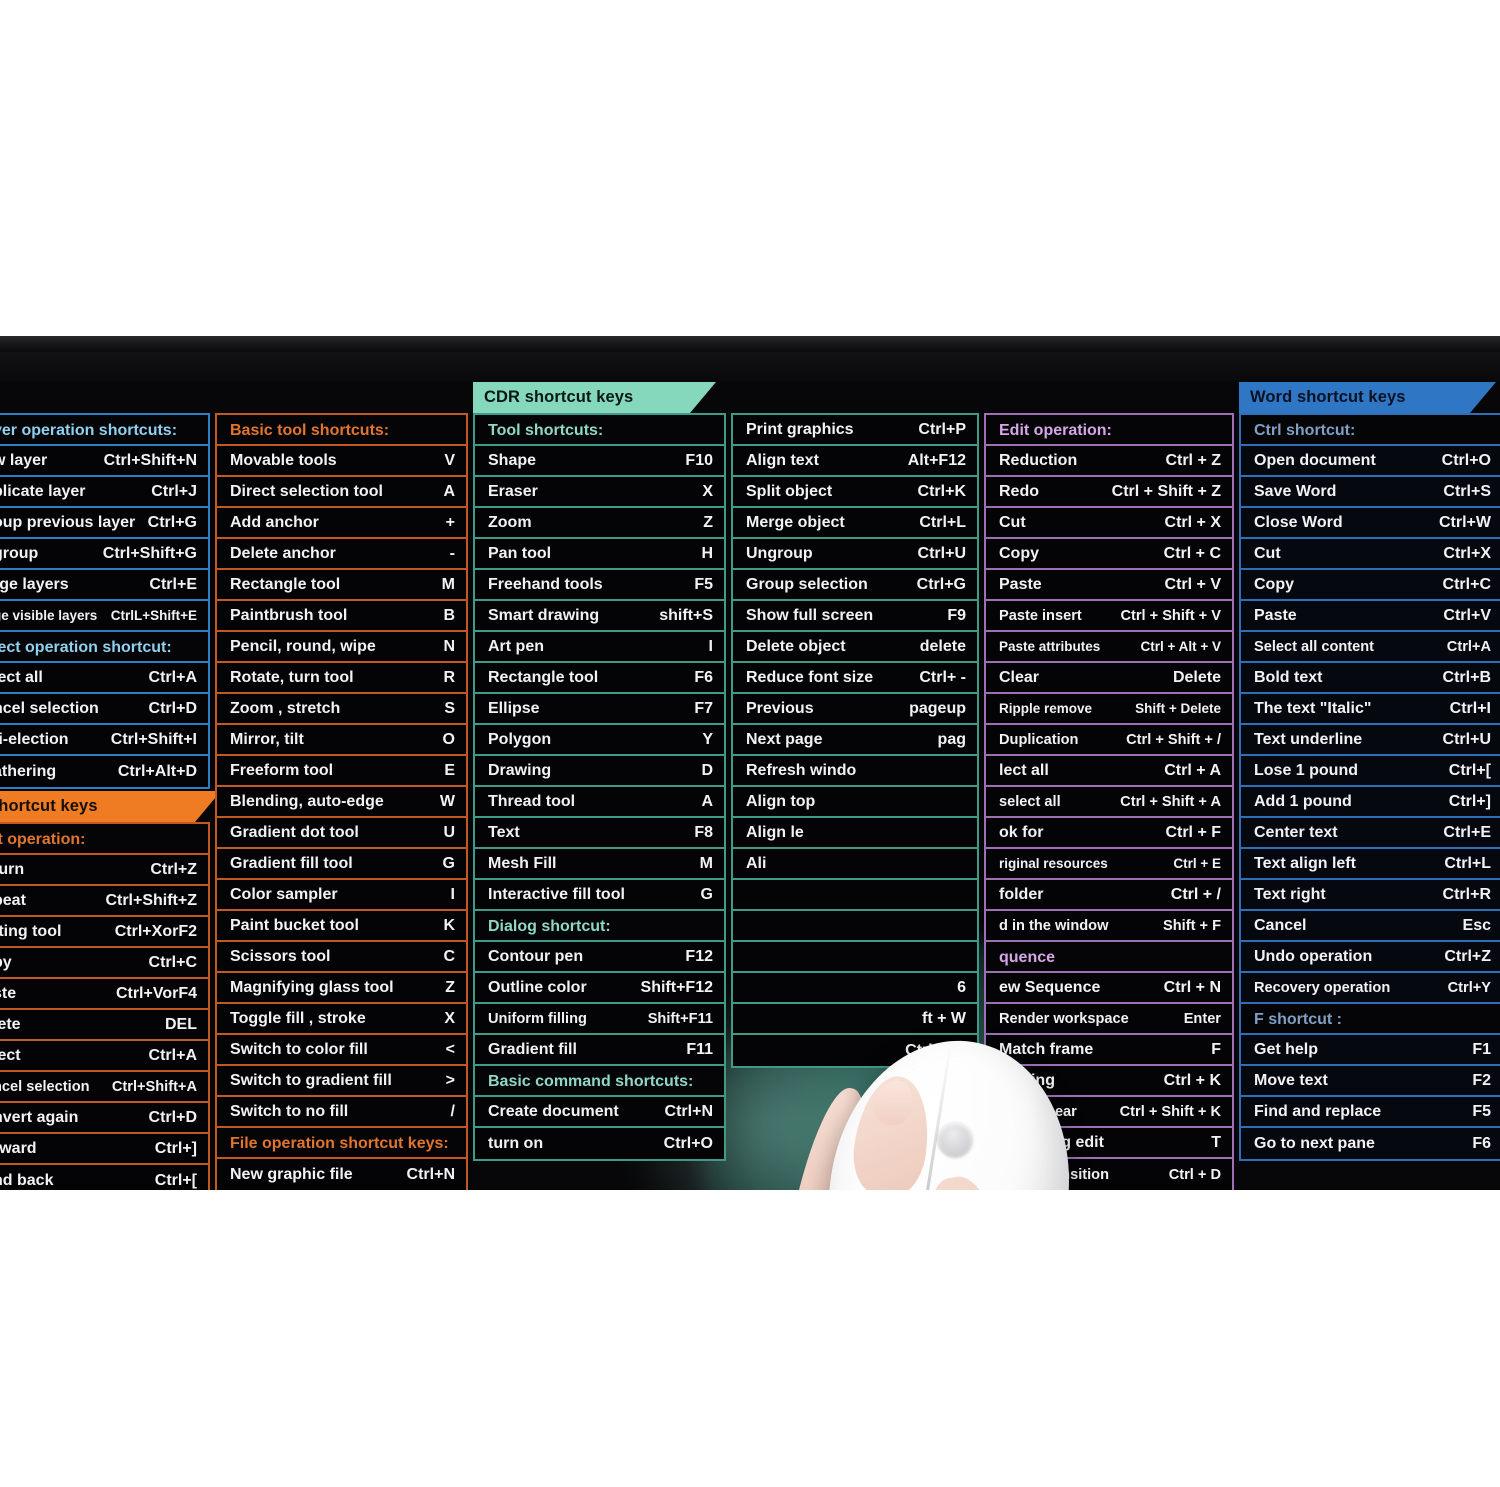 This screenshot has width=1500, height=1487. Describe the element at coordinates (855, 678) in the screenshot. I see `shortcut-row: Reduce font size Ctrl+ -` at that location.